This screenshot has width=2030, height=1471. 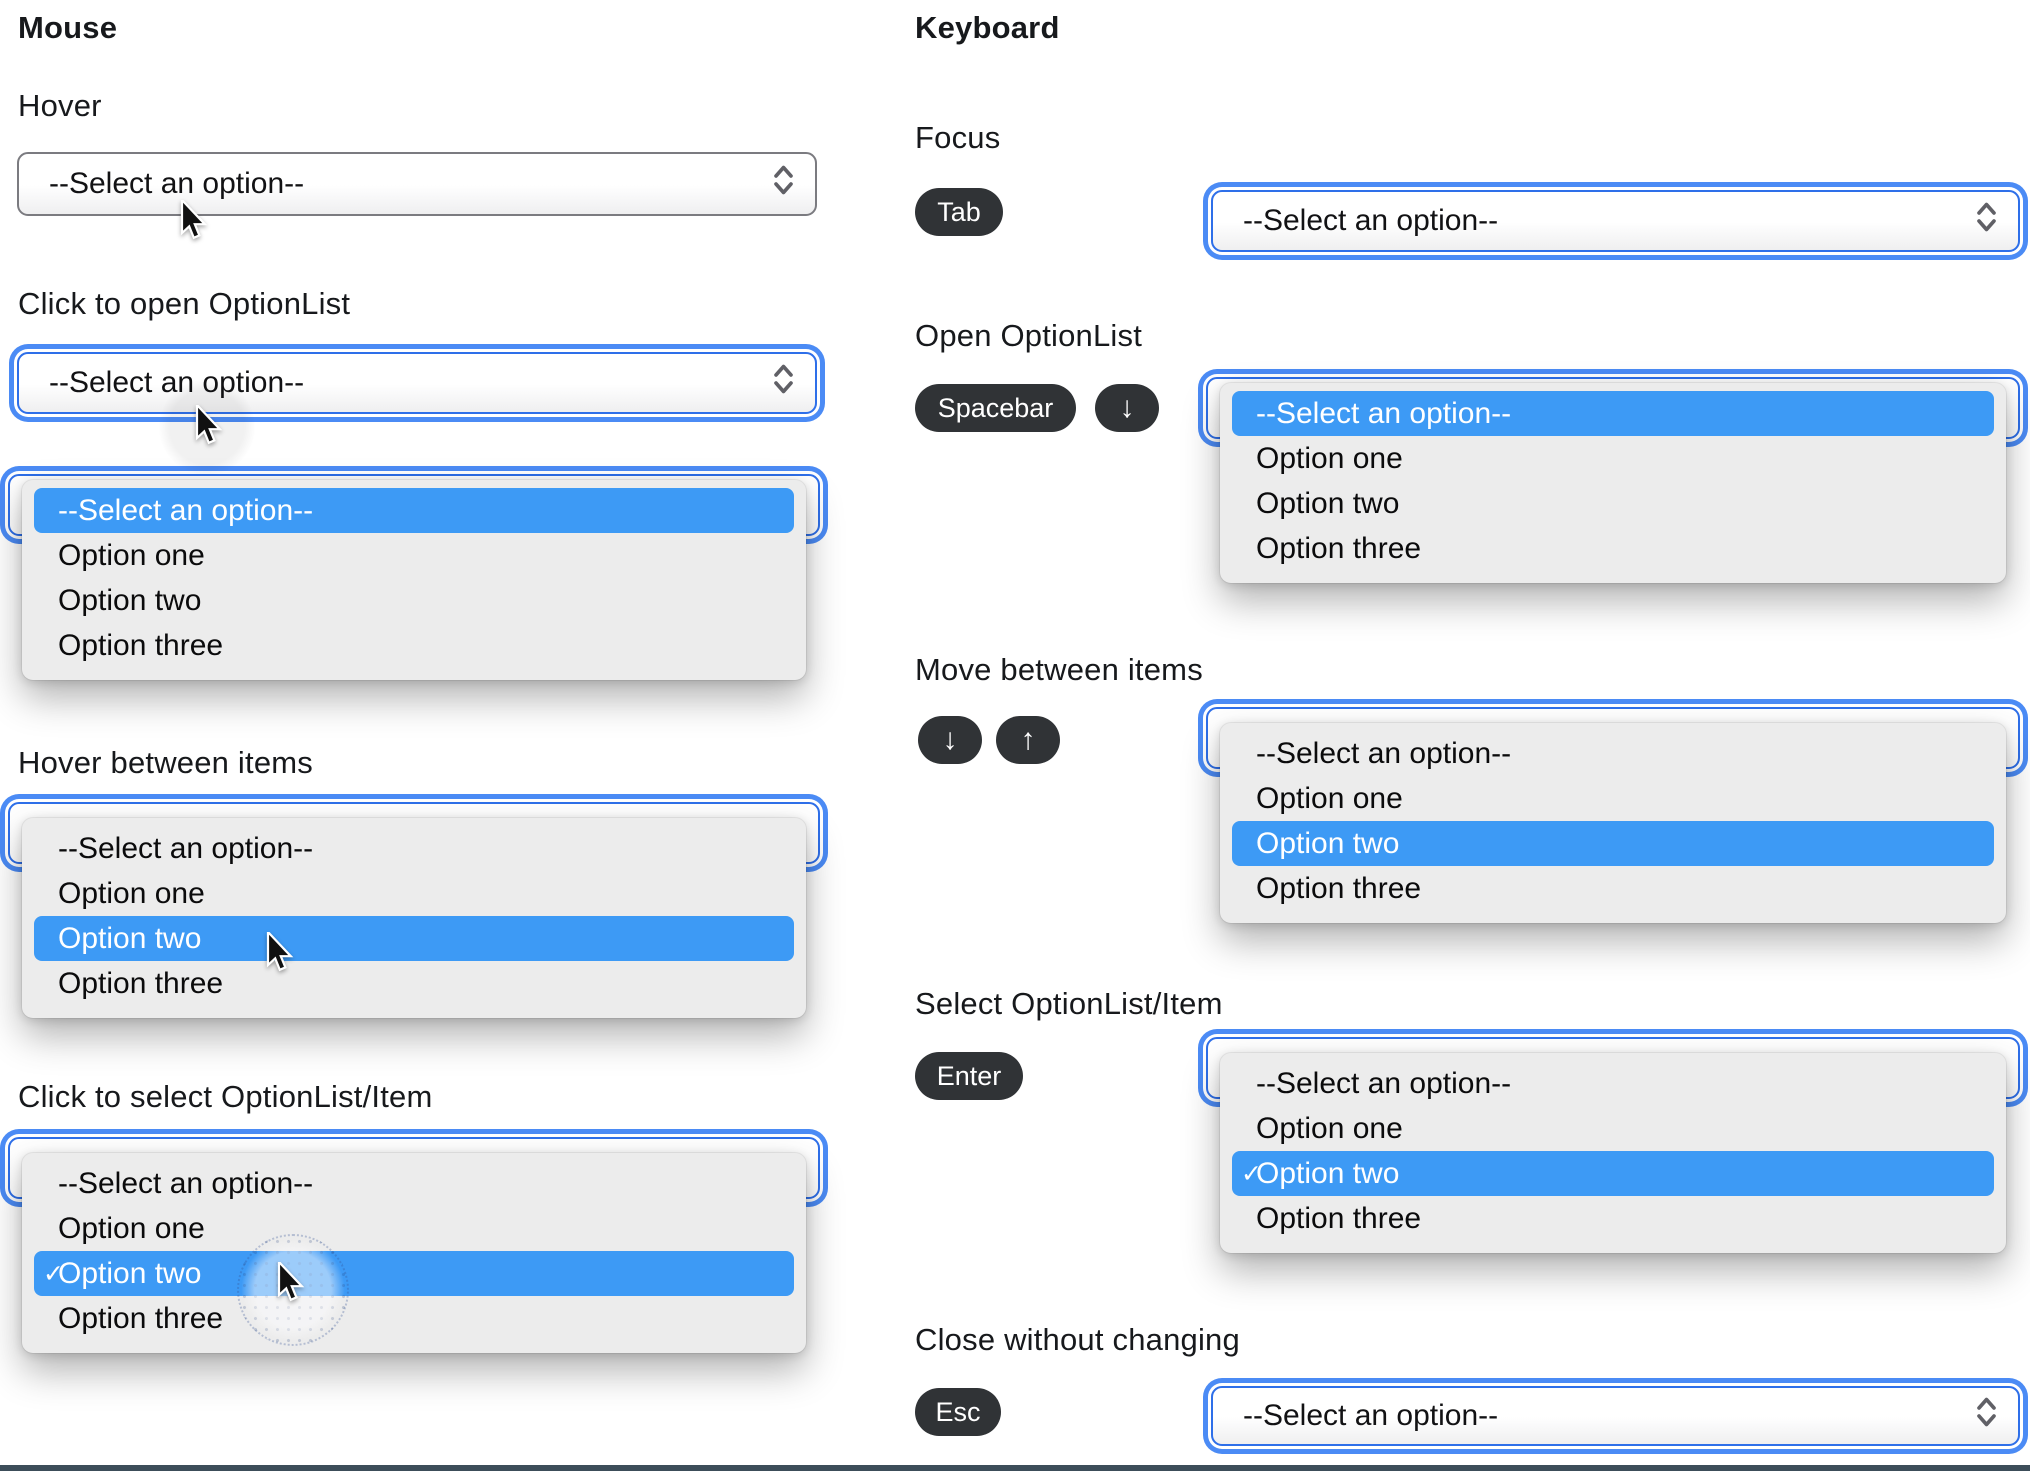 What do you see at coordinates (1615, 221) in the screenshot?
I see `select-focus: --Select an option--` at bounding box center [1615, 221].